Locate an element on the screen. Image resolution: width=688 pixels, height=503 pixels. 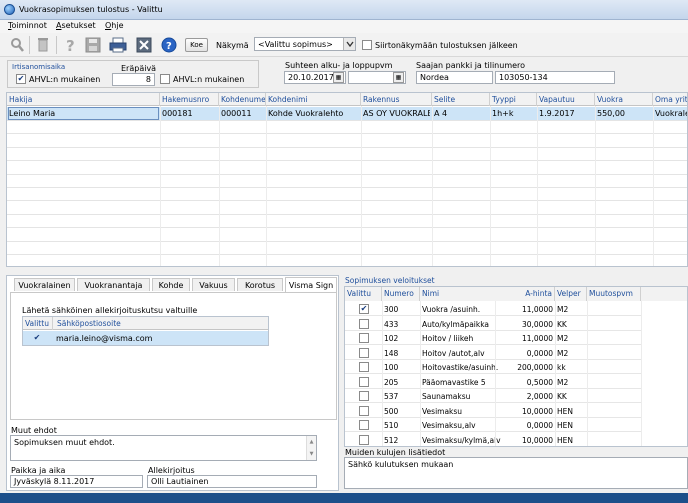
charge-name: Hoitov / liikeh is located at coordinates (462, 338).